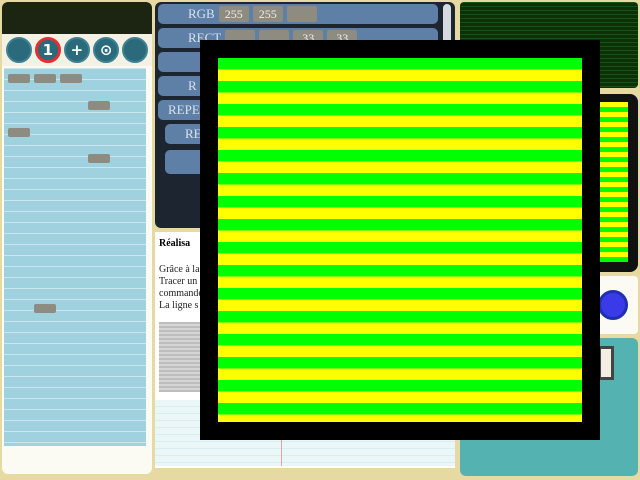 This screenshot has width=640, height=480. Describe the element at coordinates (106, 50) in the screenshot. I see `target-icon: ⊙` at that location.